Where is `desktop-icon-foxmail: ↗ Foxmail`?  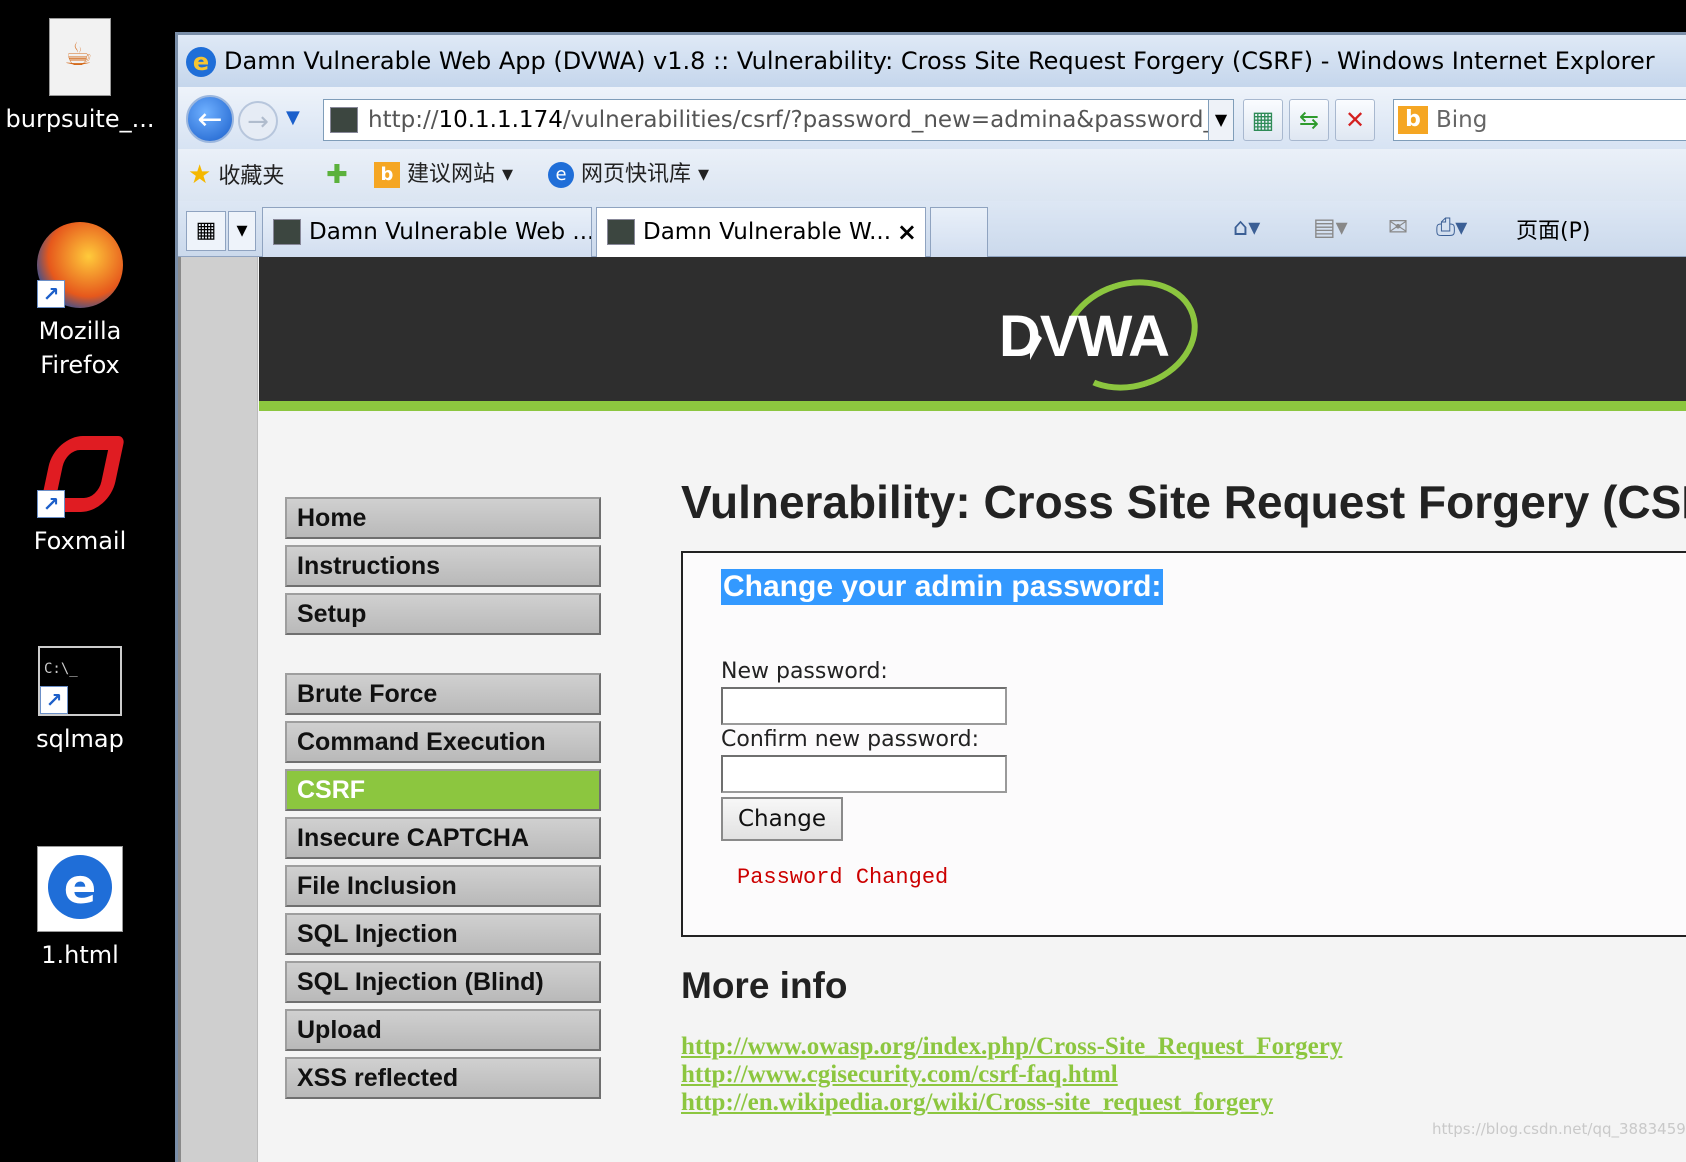 desktop-icon-foxmail: ↗ Foxmail is located at coordinates (80, 495).